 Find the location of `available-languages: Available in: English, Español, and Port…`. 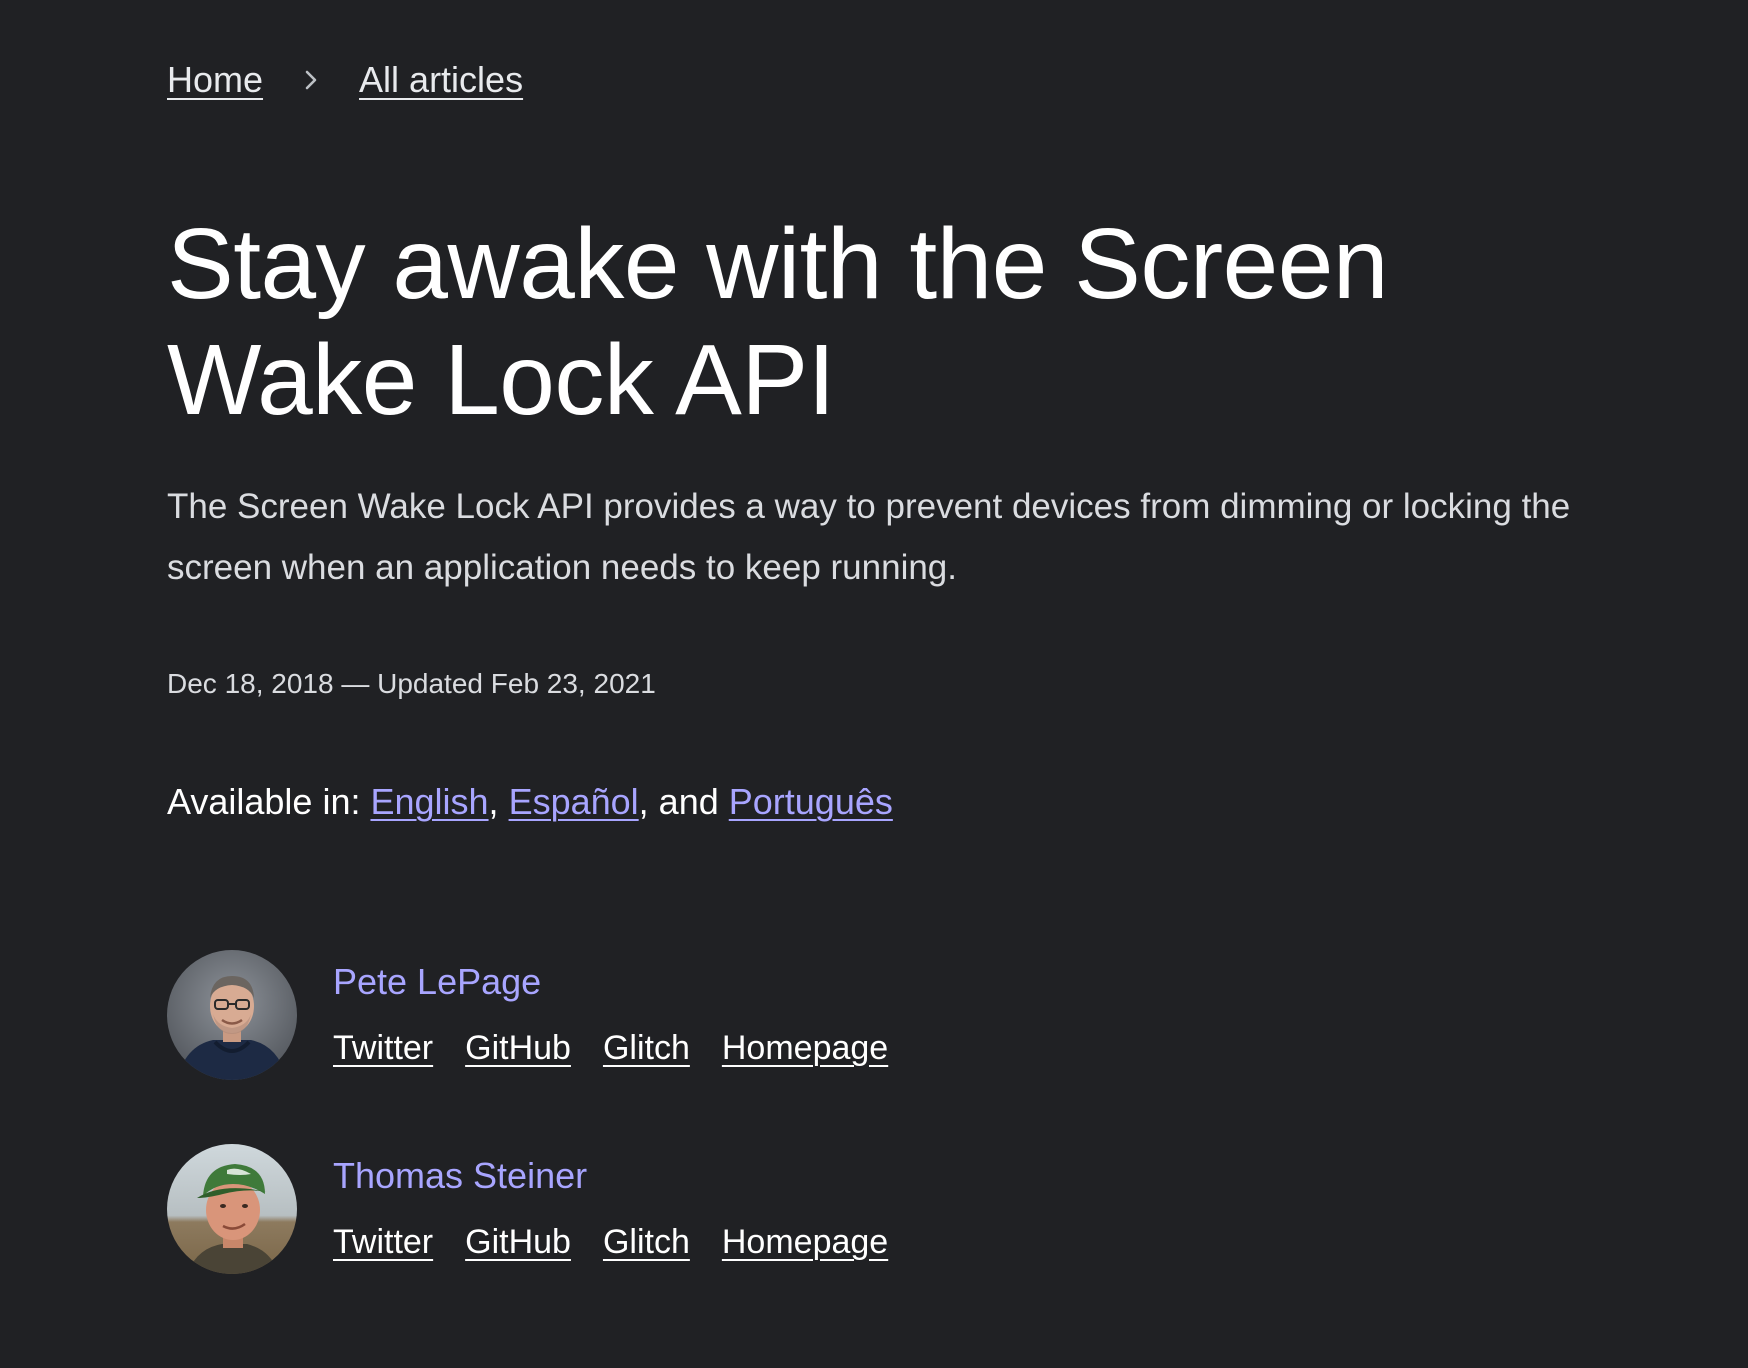

available-languages: Available in: English, Español, and Port… is located at coordinates (530, 802).